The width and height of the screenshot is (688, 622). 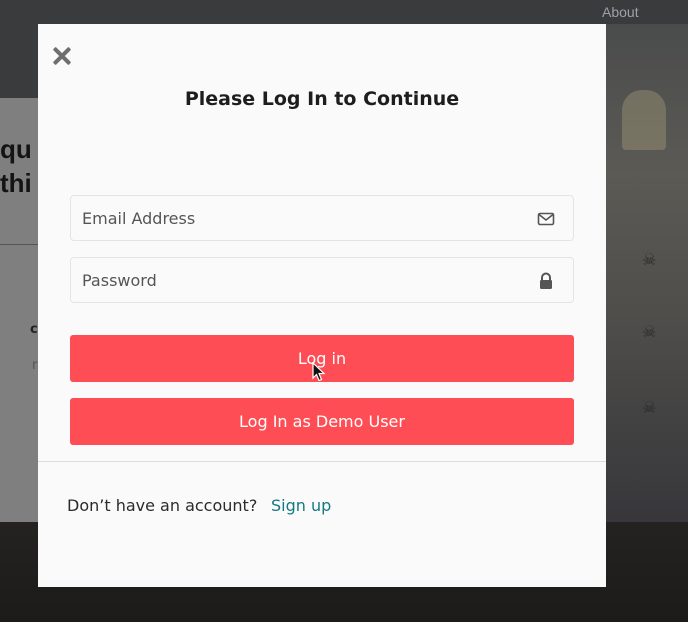 I want to click on background-text: c, so click(x=34, y=329).